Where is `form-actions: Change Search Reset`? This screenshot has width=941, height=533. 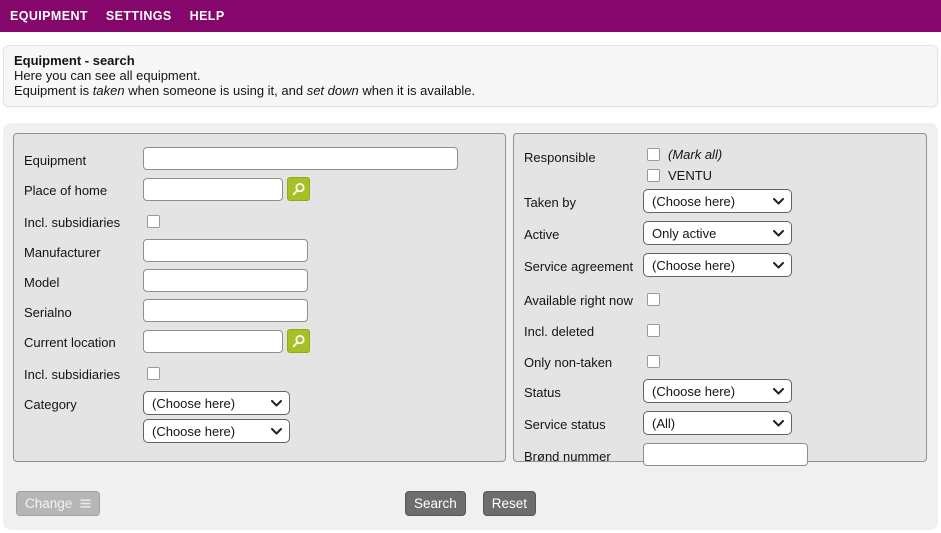 form-actions: Change Search Reset is located at coordinates (470, 504).